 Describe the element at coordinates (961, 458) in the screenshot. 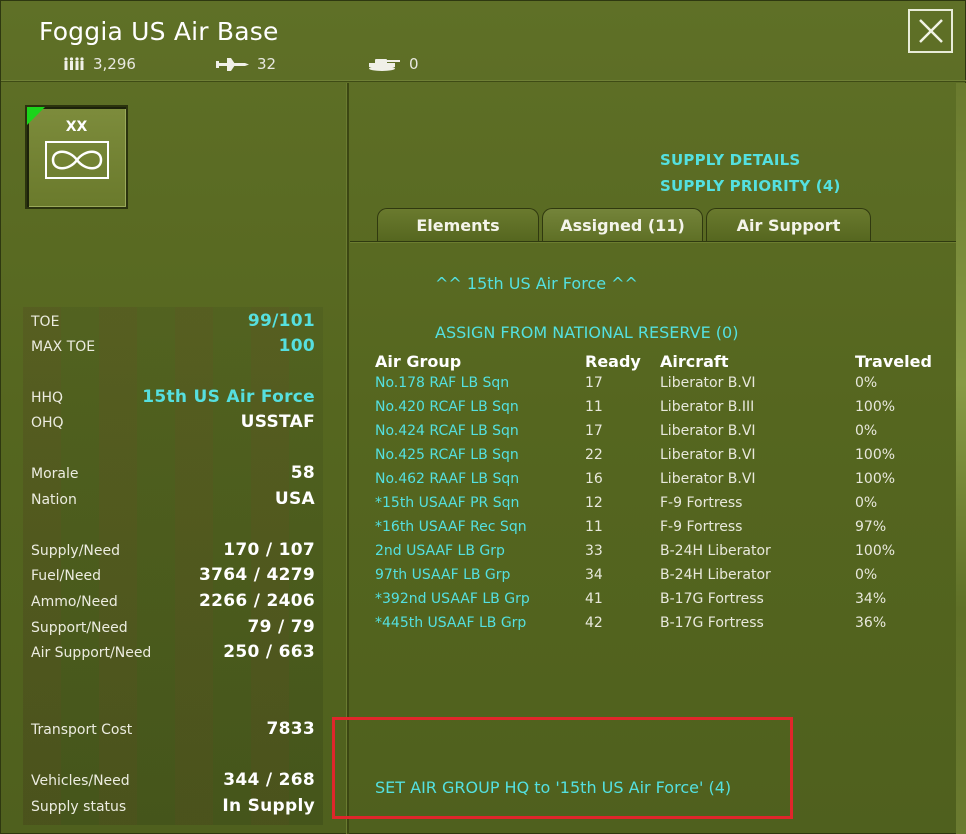

I see `map-edge` at that location.